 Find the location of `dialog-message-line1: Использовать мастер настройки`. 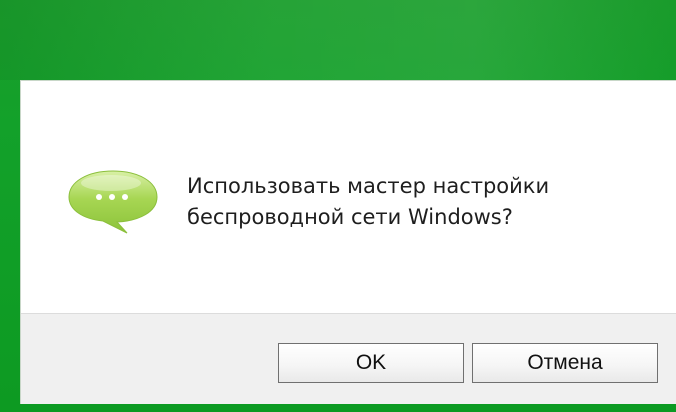

dialog-message-line1: Использовать мастер настройки is located at coordinates (368, 186).